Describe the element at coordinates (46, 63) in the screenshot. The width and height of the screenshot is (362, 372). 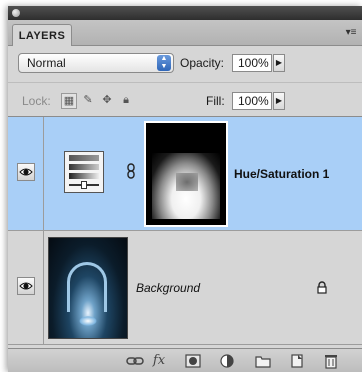
I see `blend-mode-value: Normal` at that location.